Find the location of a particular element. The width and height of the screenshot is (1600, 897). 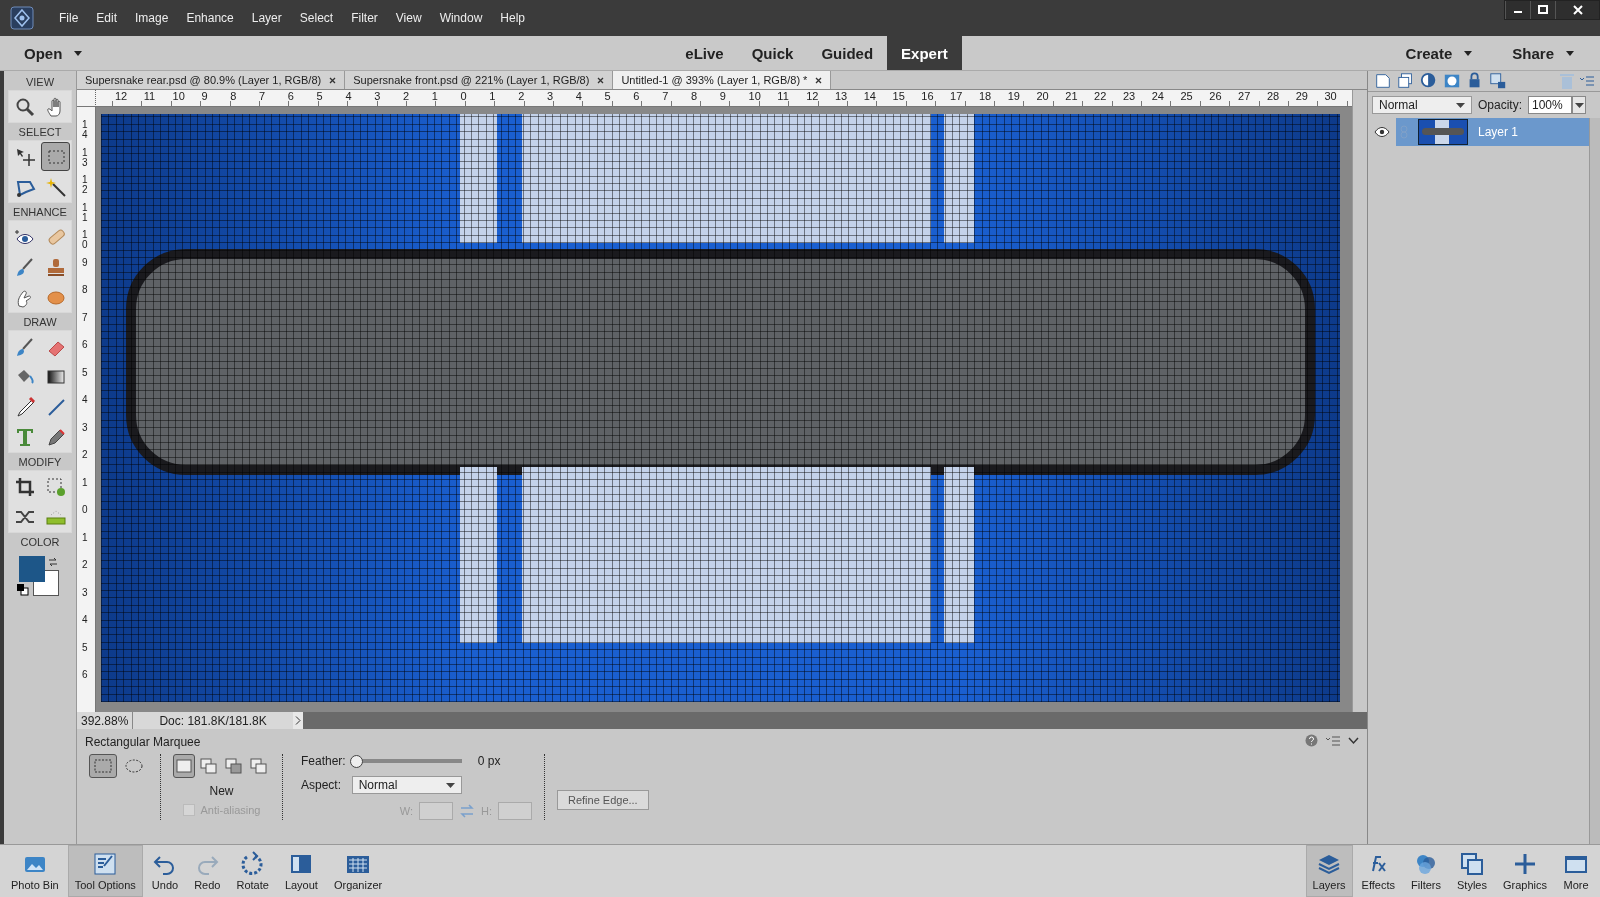

caret-icon is located at coordinates (1570, 53).